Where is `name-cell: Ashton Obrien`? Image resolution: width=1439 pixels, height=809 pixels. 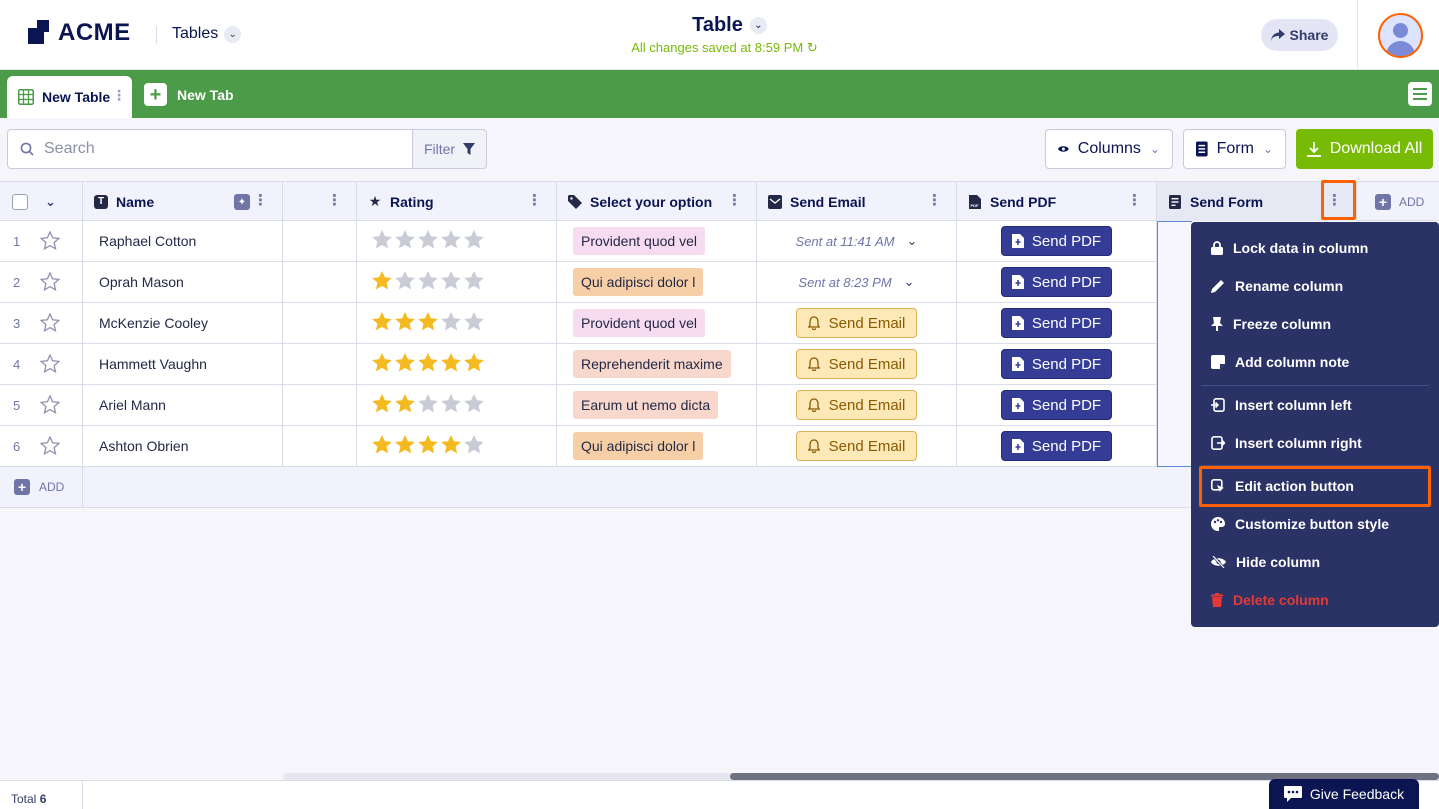
name-cell: Ashton Obrien is located at coordinates (183, 446).